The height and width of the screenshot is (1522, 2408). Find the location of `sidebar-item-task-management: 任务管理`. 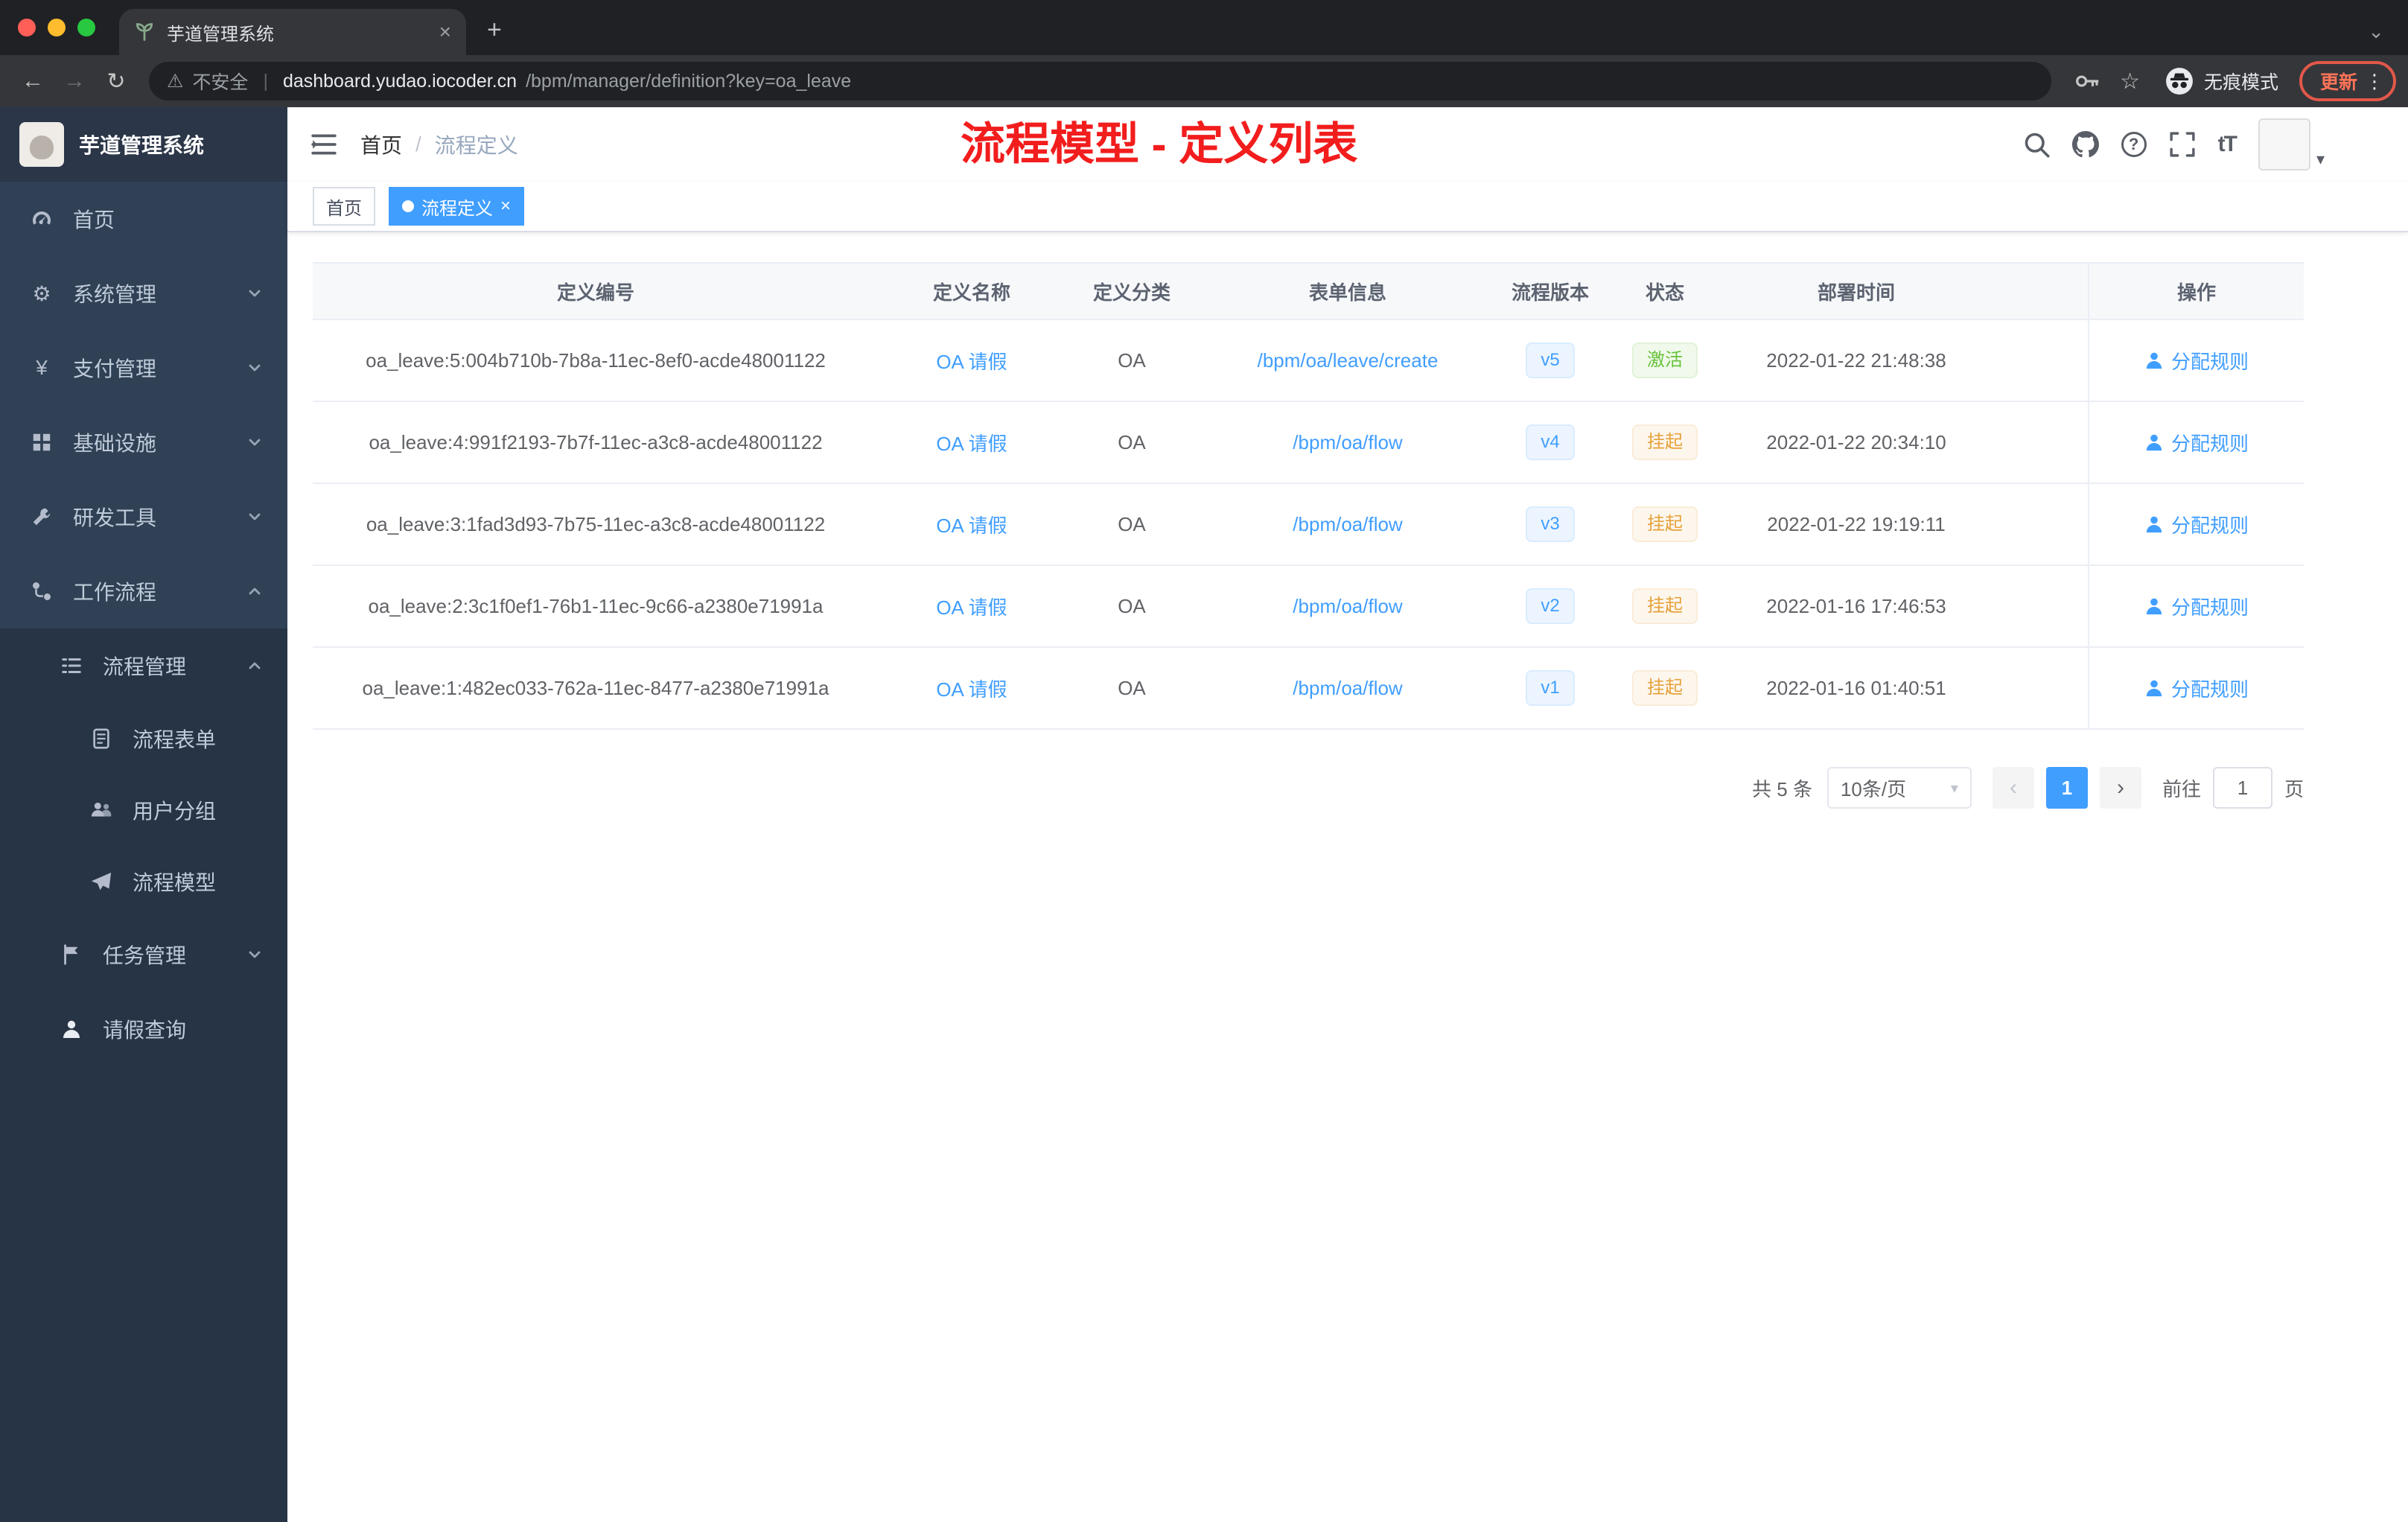

sidebar-item-task-management: 任务管理 is located at coordinates (143, 954).